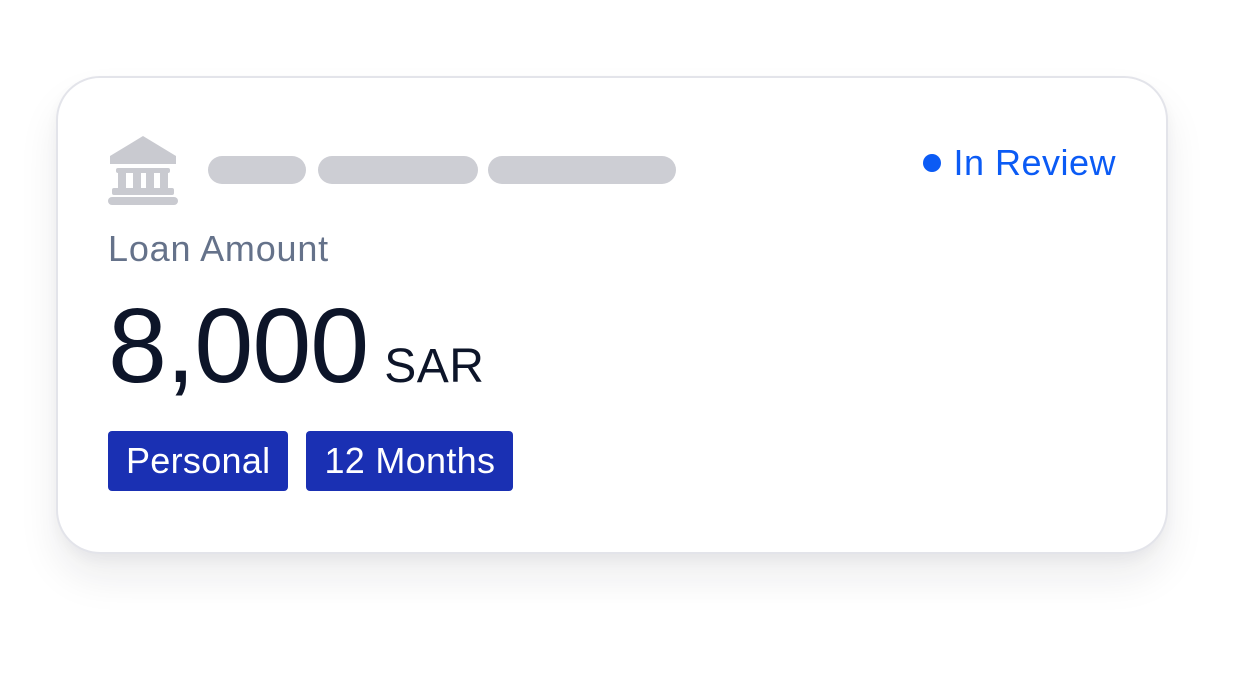  I want to click on bank-icon, so click(143, 170).